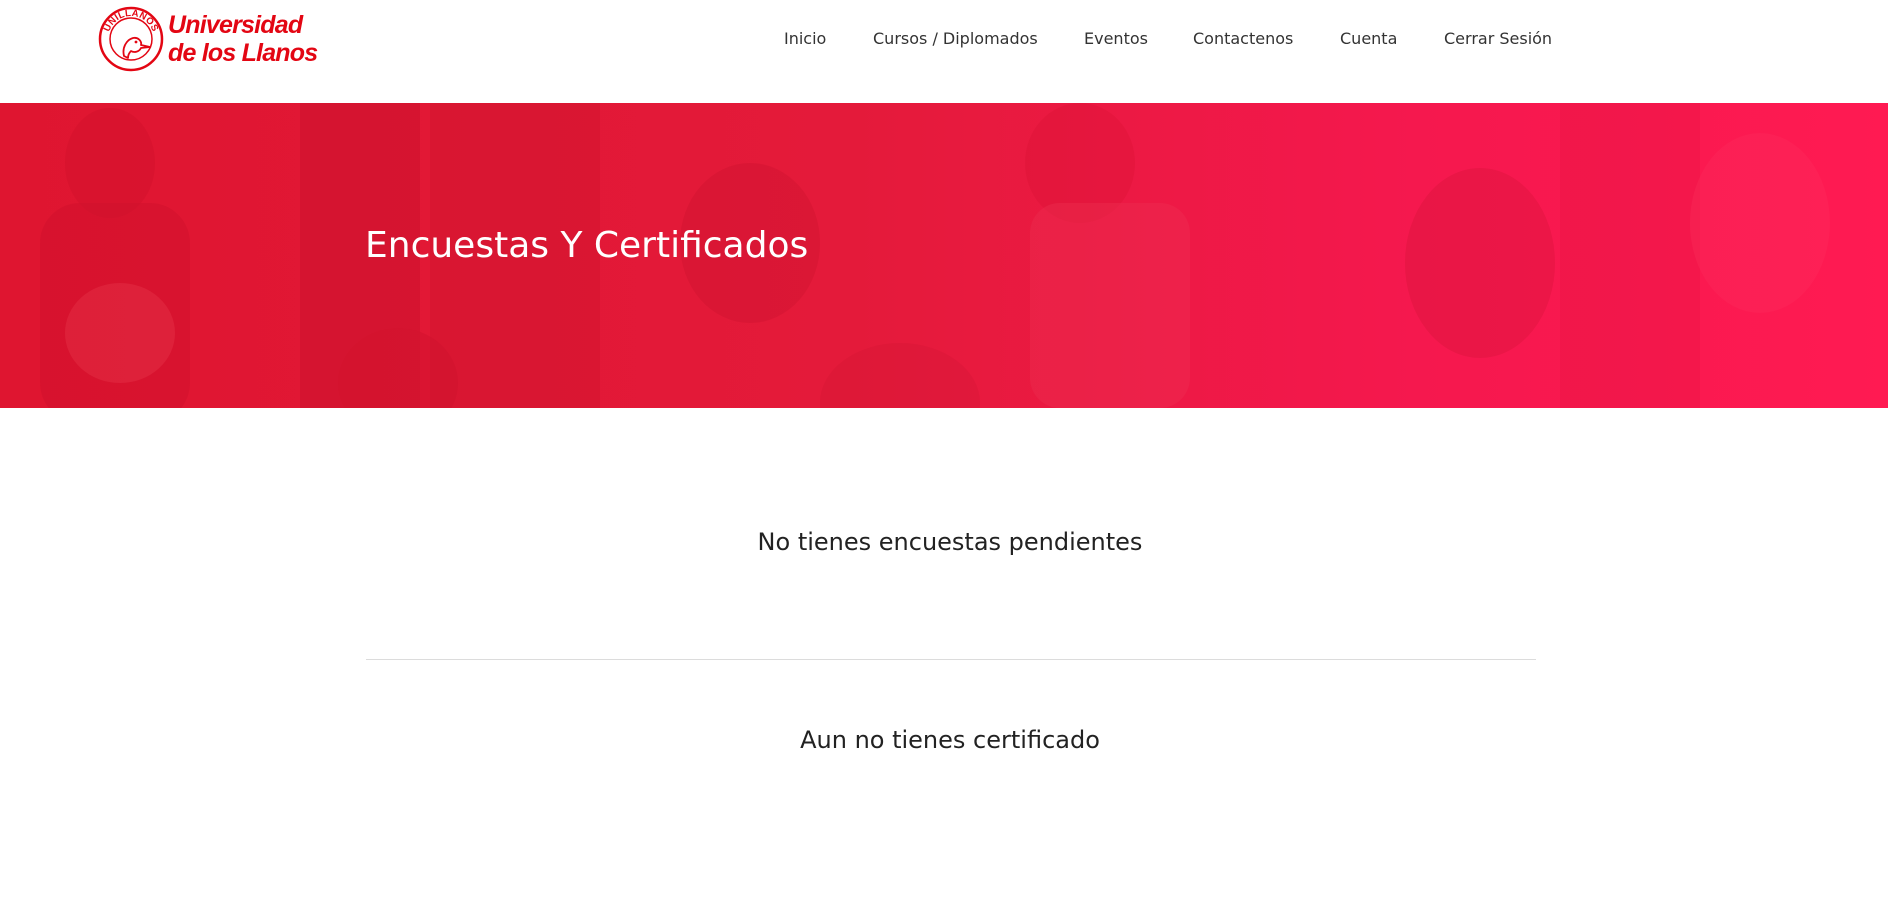 The image size is (1888, 903). I want to click on section-divider, so click(951, 659).